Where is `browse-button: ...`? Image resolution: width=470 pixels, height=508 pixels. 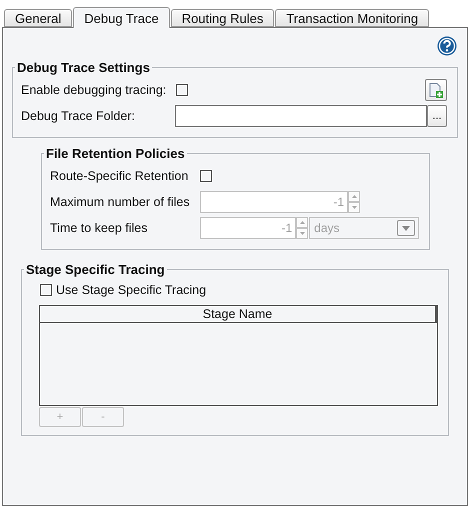 browse-button: ... is located at coordinates (437, 116).